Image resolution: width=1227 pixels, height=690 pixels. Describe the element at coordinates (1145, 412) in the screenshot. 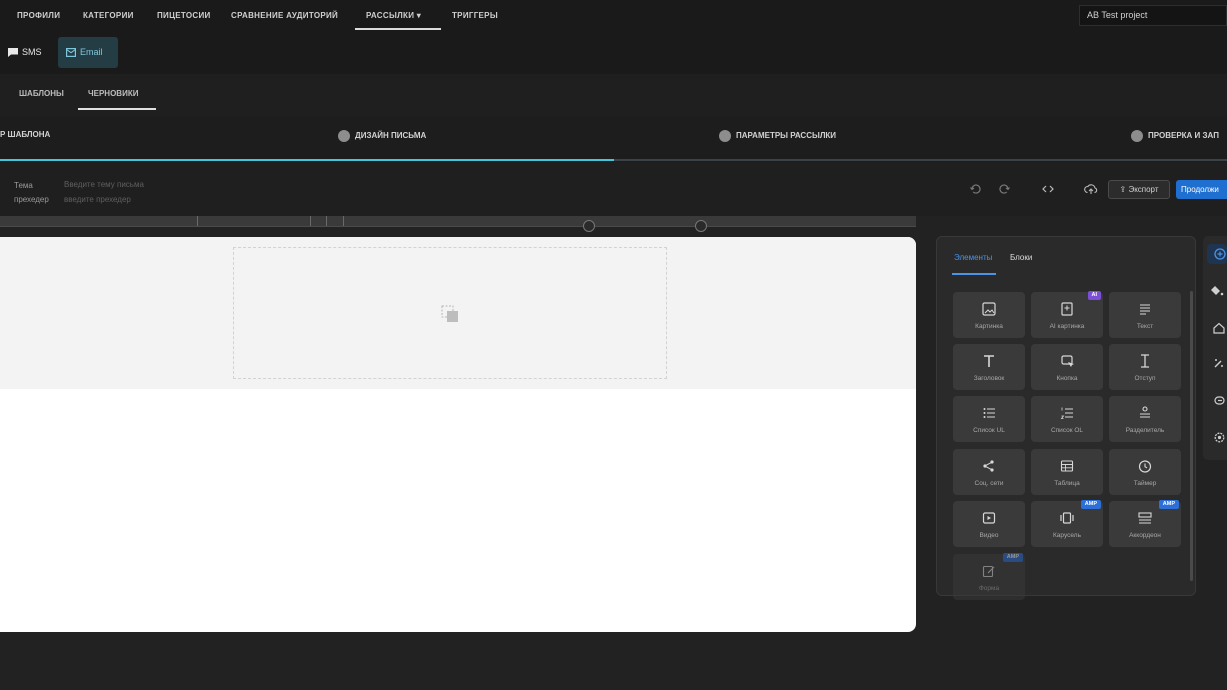

I see `divider-icon` at that location.